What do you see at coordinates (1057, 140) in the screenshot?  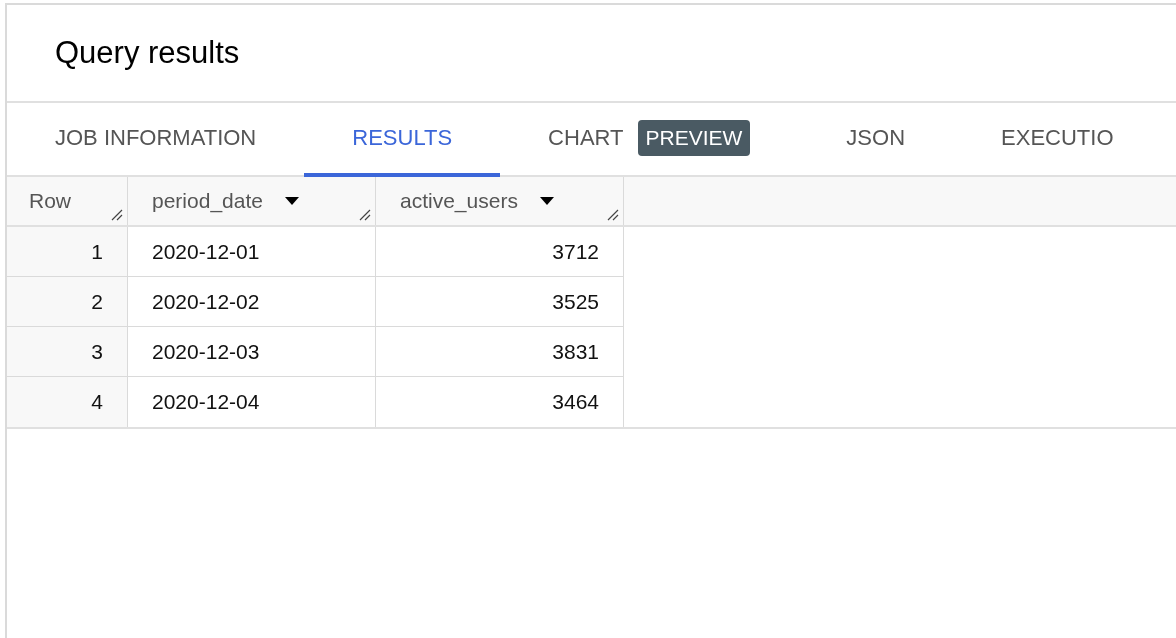 I see `tab: EXECUTIO` at bounding box center [1057, 140].